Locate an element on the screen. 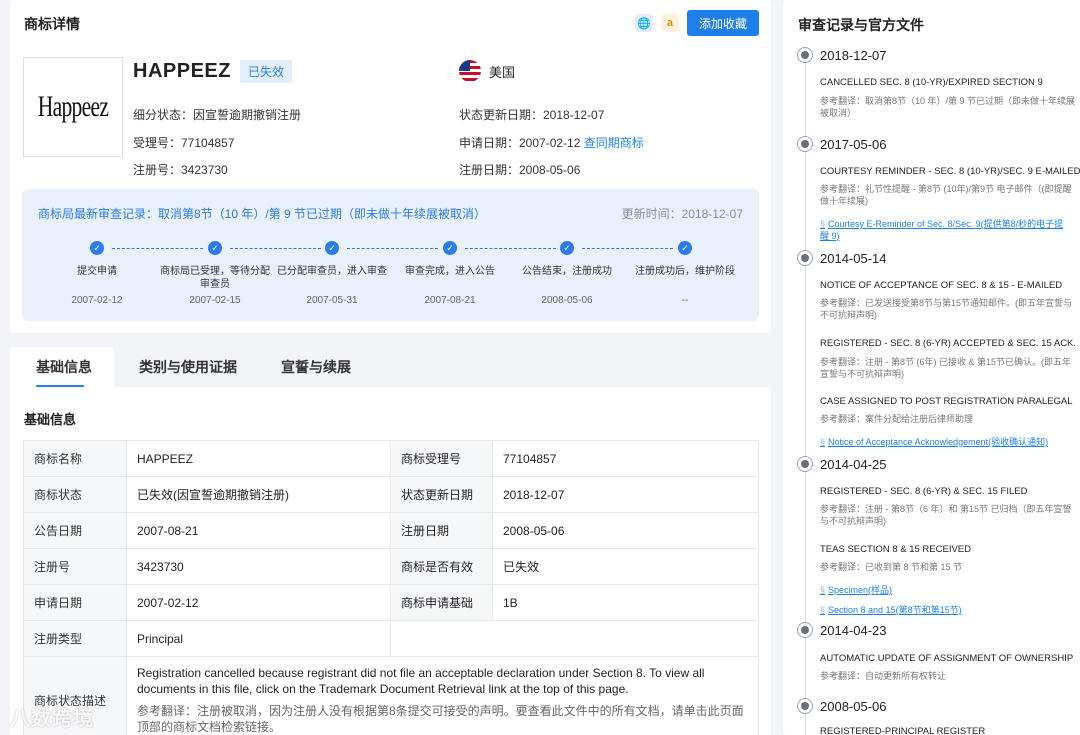 Image resolution: width=1080 pixels, height=735 pixels. table-value: 2008-05-06 is located at coordinates (625, 530).